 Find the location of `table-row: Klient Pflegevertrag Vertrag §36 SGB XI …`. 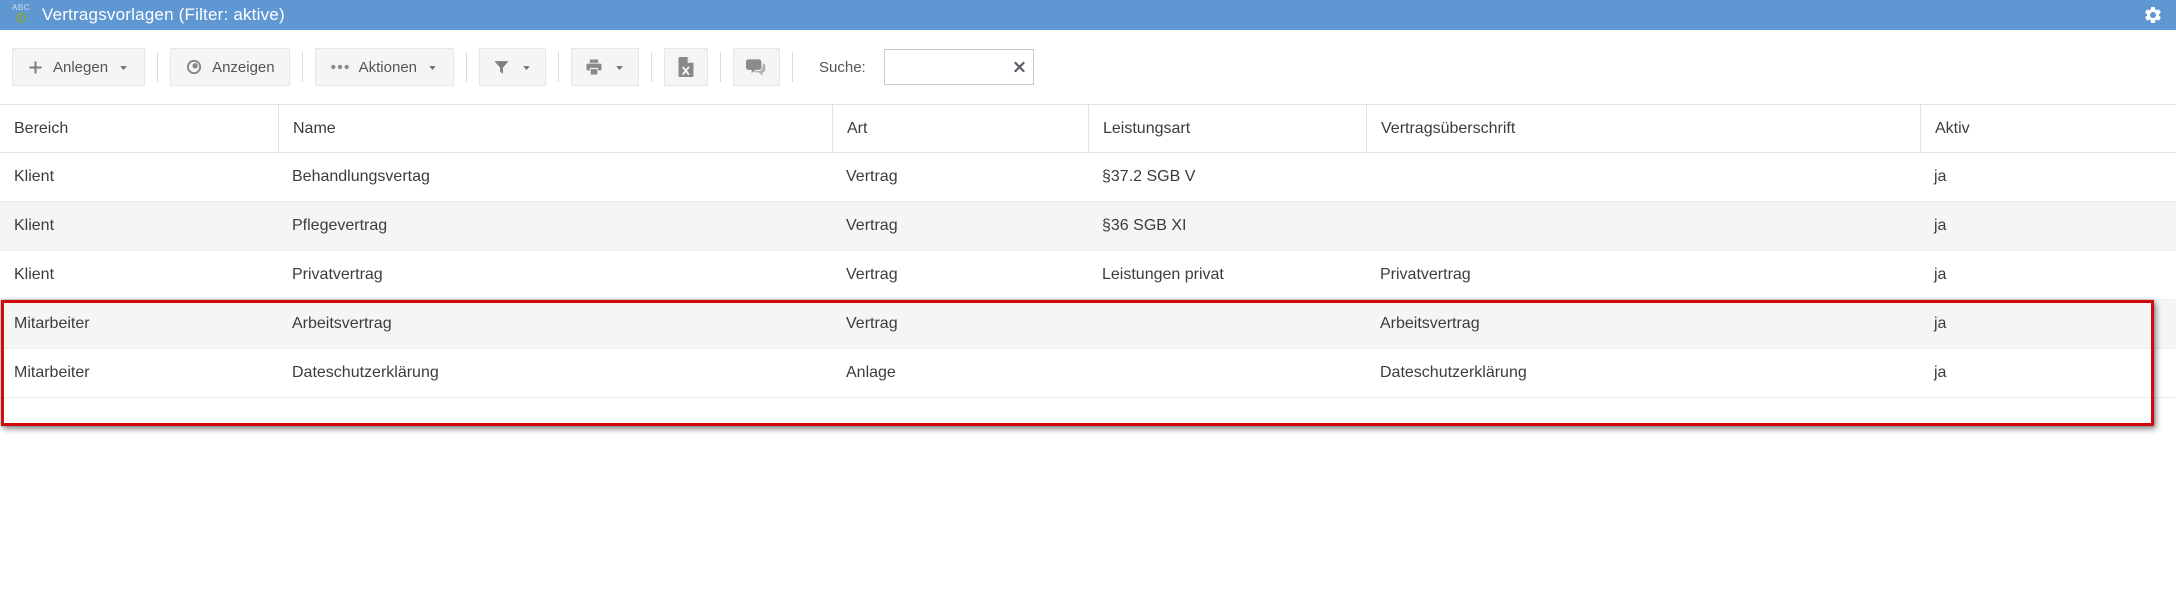

table-row: Klient Pflegevertrag Vertrag §36 SGB XI … is located at coordinates (1088, 226).